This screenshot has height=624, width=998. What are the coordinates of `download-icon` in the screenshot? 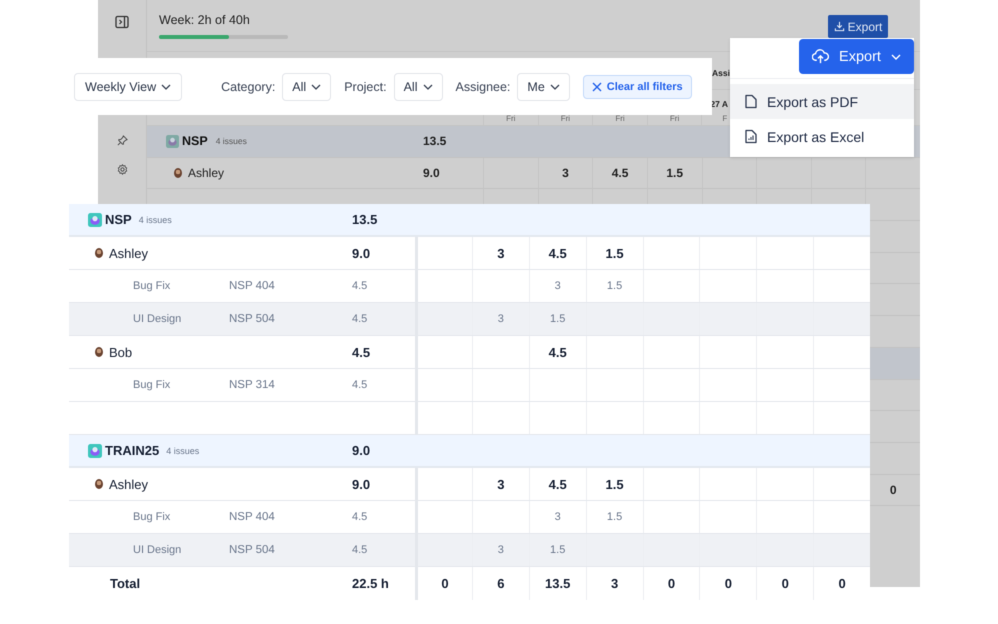 It's located at (839, 26).